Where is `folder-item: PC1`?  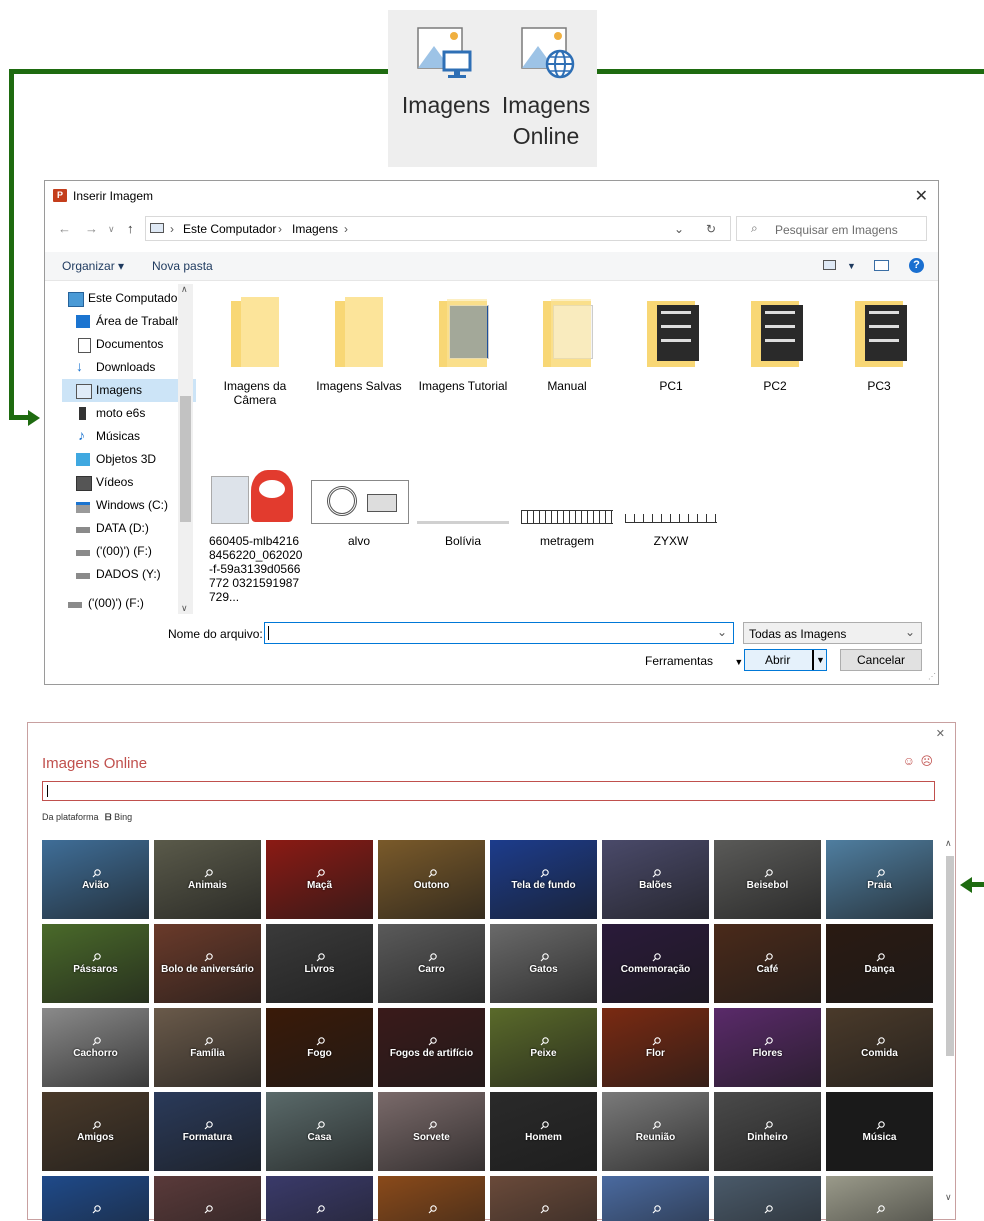
folder-item: PC1 is located at coordinates (671, 342).